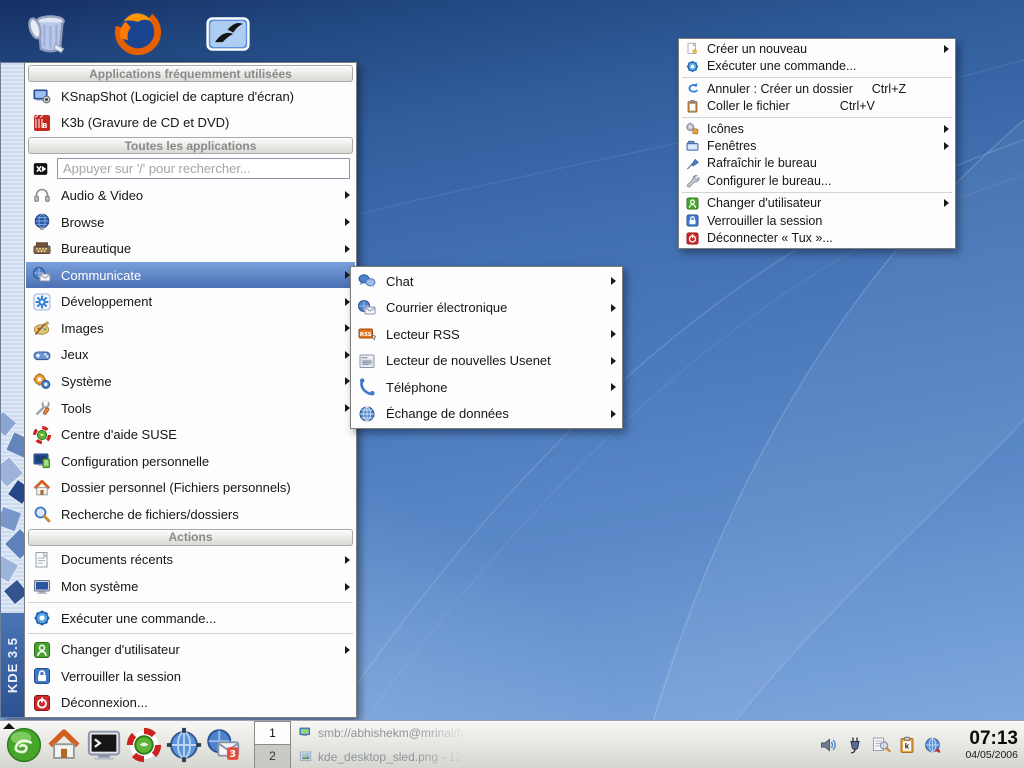 The height and width of the screenshot is (768, 1024). I want to click on documents-recents-icon, so click(42, 560).